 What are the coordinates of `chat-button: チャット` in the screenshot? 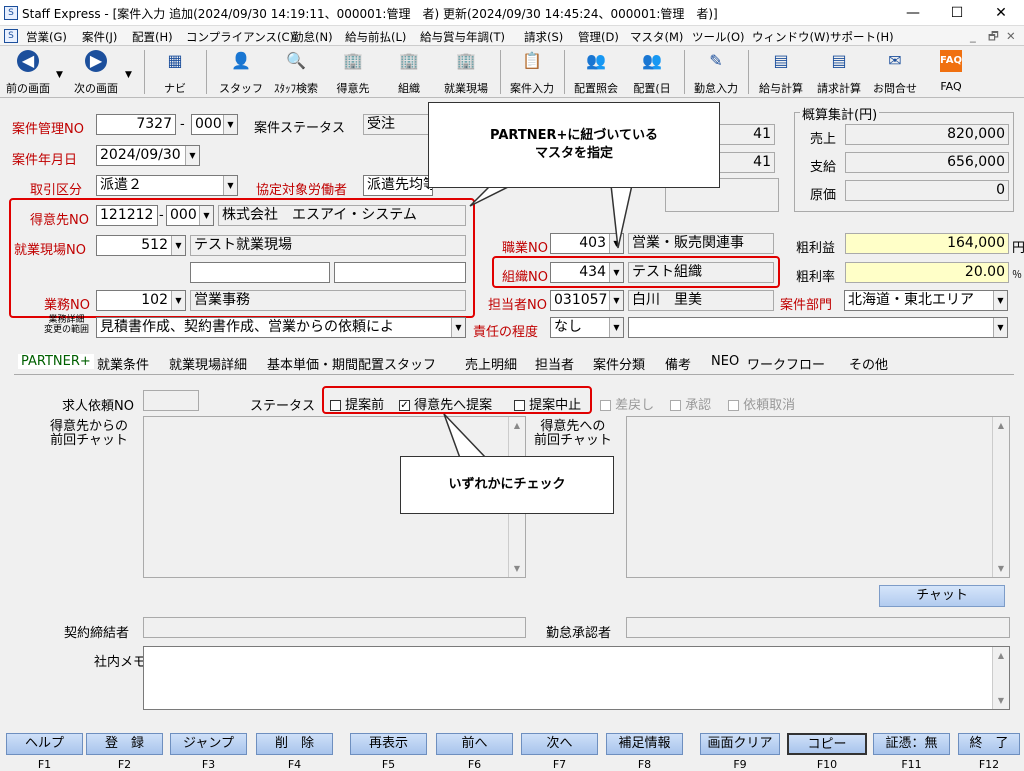 It's located at (942, 596).